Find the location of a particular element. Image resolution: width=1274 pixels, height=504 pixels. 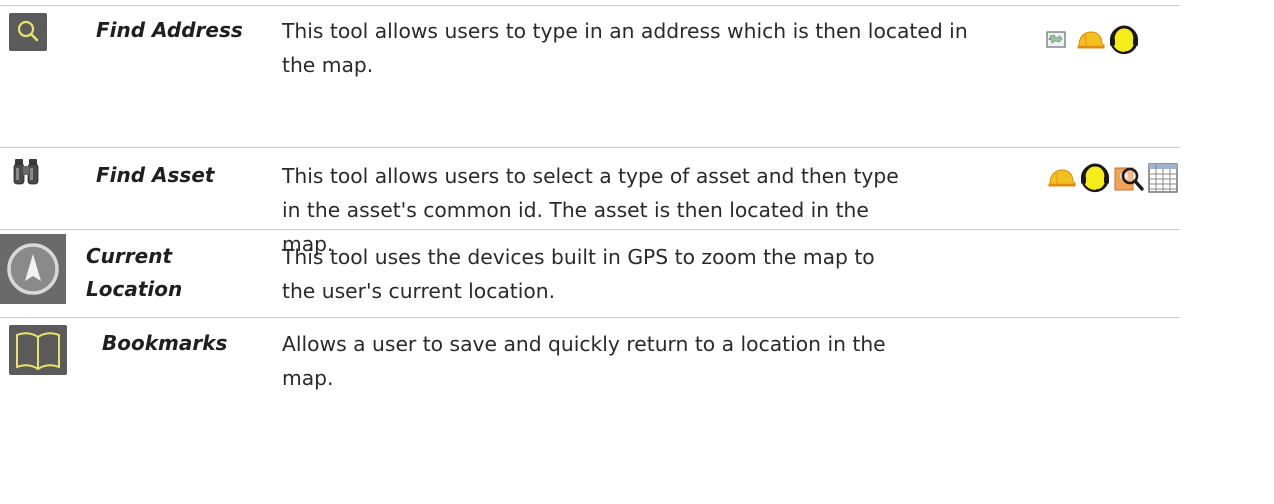

role-icons-find-address is located at coordinates (1093, 42).